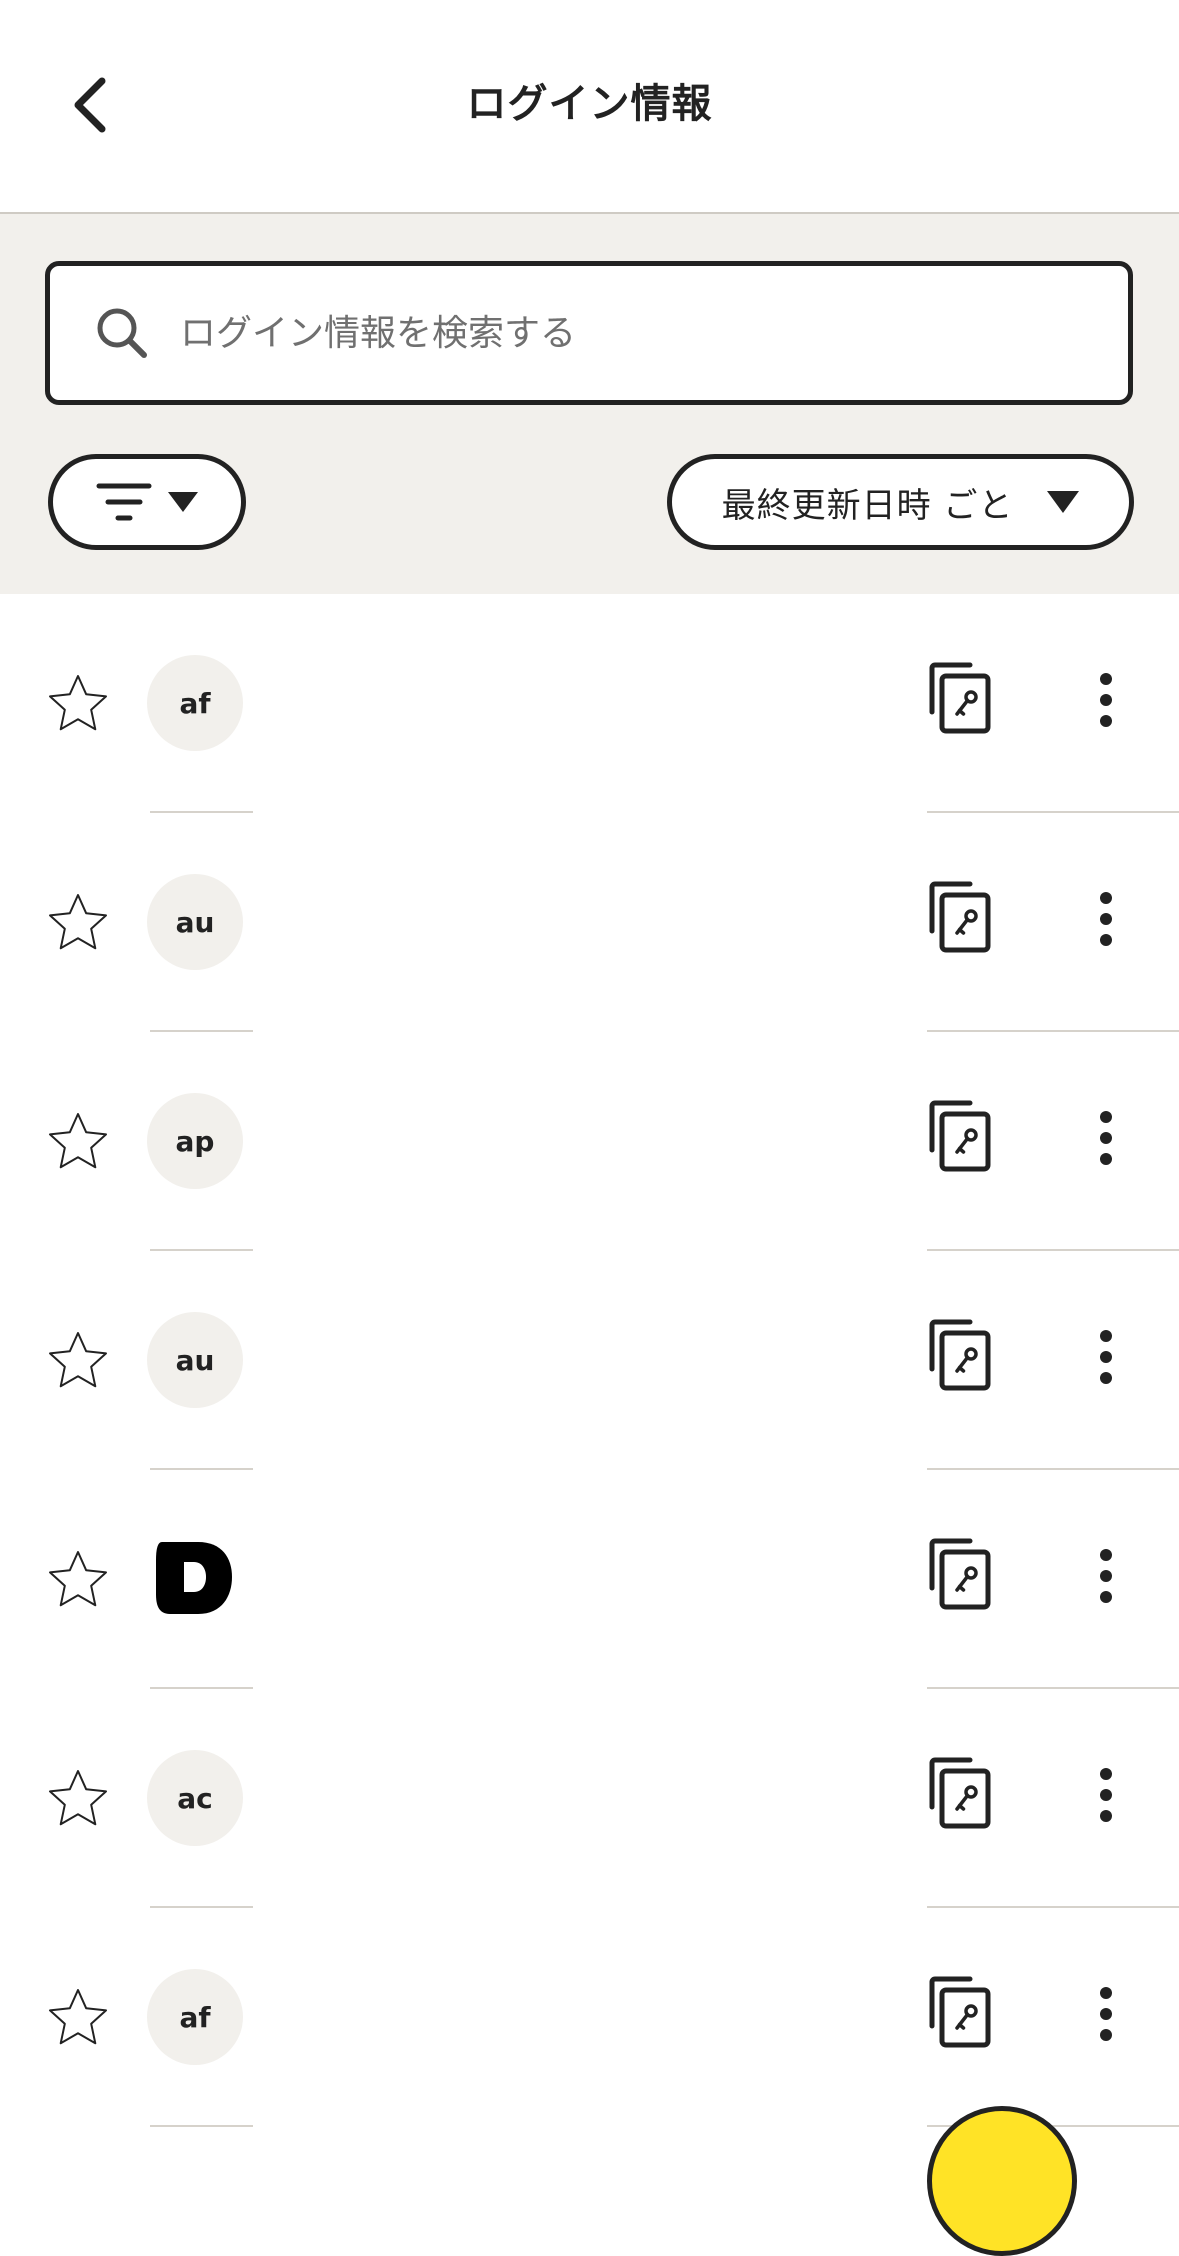  What do you see at coordinates (201, 2126) in the screenshot?
I see `divider` at bounding box center [201, 2126].